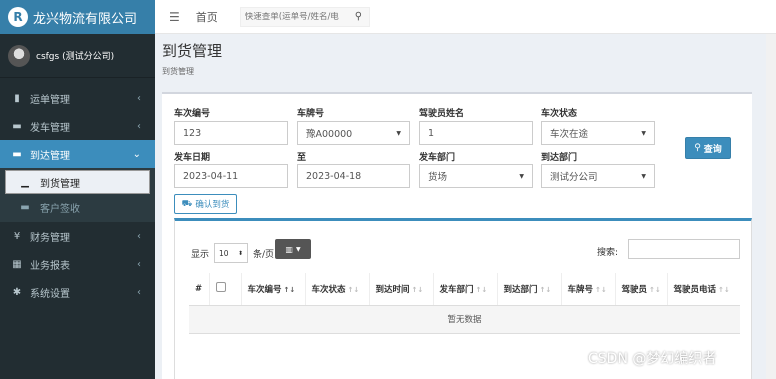 The height and width of the screenshot is (379, 776). I want to click on plate-select: 豫A00000 ▼, so click(353, 133).